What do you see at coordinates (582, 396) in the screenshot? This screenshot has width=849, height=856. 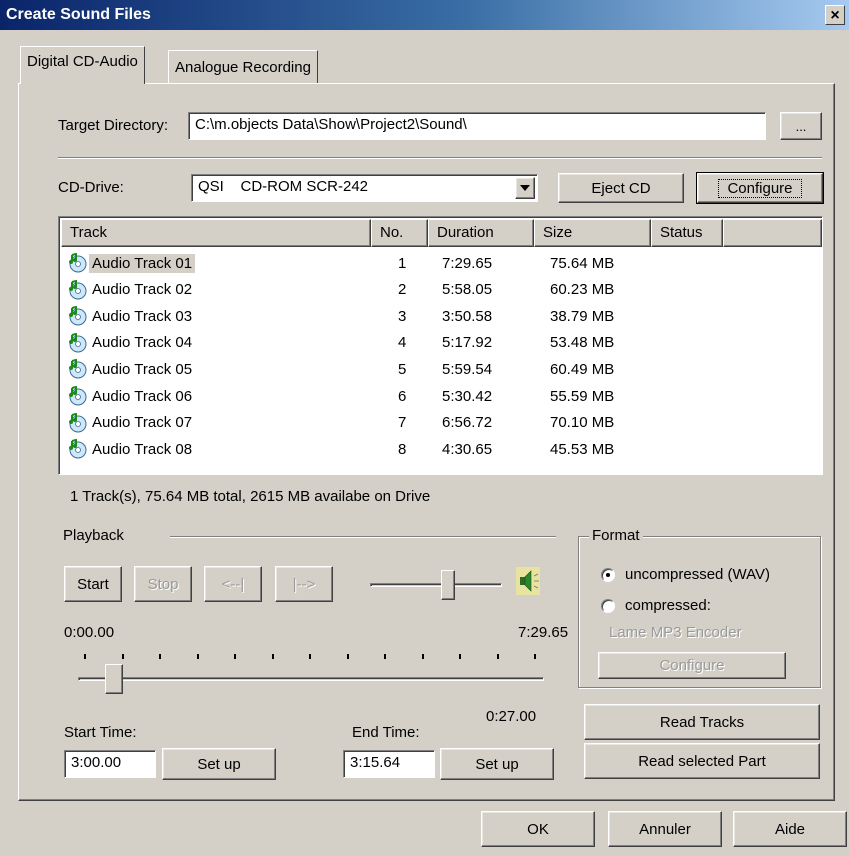 I see `track-size: 55.59 MB` at bounding box center [582, 396].